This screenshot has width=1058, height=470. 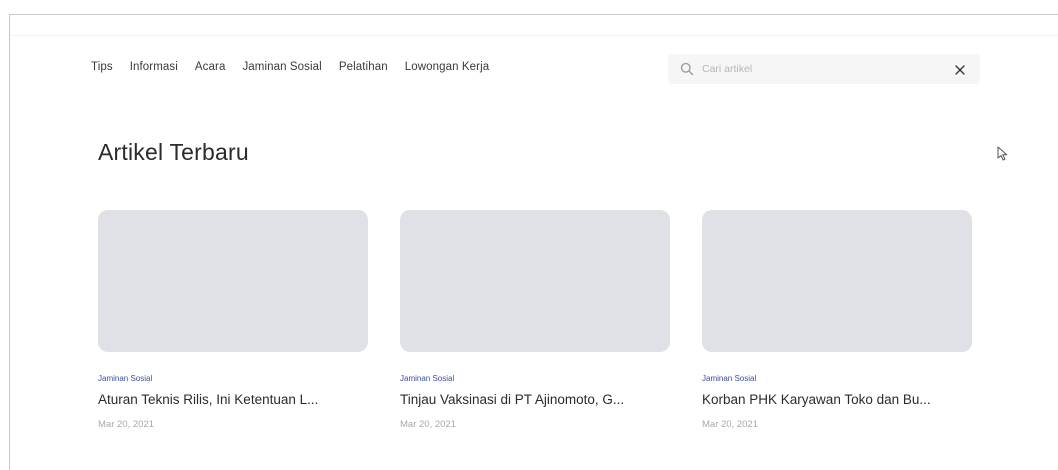 What do you see at coordinates (154, 67) in the screenshot?
I see `nav-item-informasi: Informasi` at bounding box center [154, 67].